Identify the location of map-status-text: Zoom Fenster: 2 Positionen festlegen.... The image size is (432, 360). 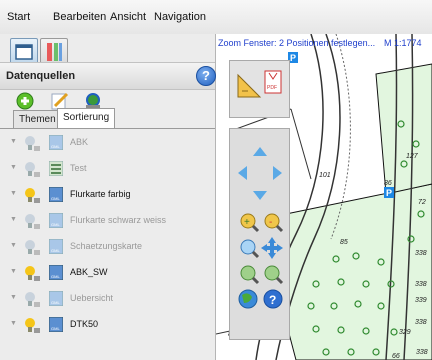
(297, 43).